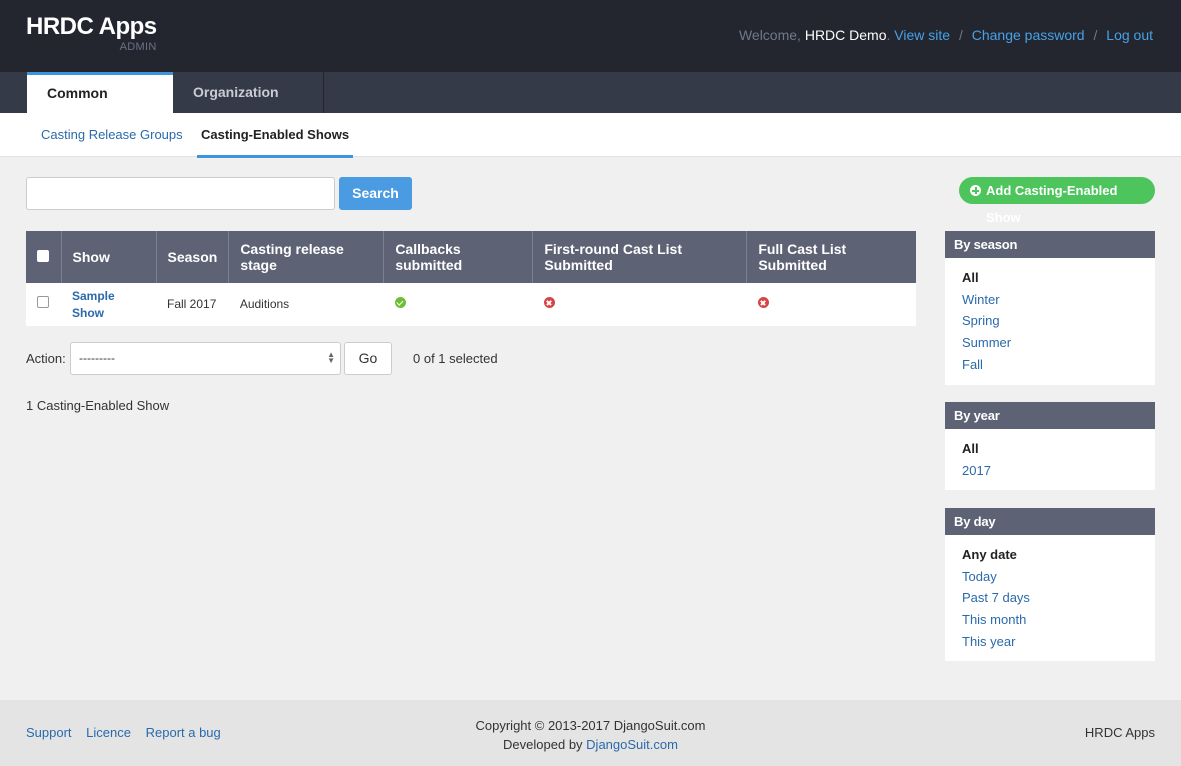 This screenshot has width=1181, height=766. Describe the element at coordinates (46, 358) in the screenshot. I see `action-label: Action:` at that location.